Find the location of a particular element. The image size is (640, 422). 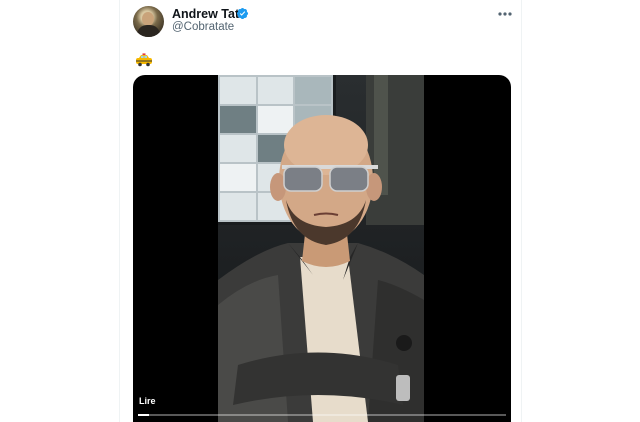

taxi-emoji-icon is located at coordinates (144, 60).